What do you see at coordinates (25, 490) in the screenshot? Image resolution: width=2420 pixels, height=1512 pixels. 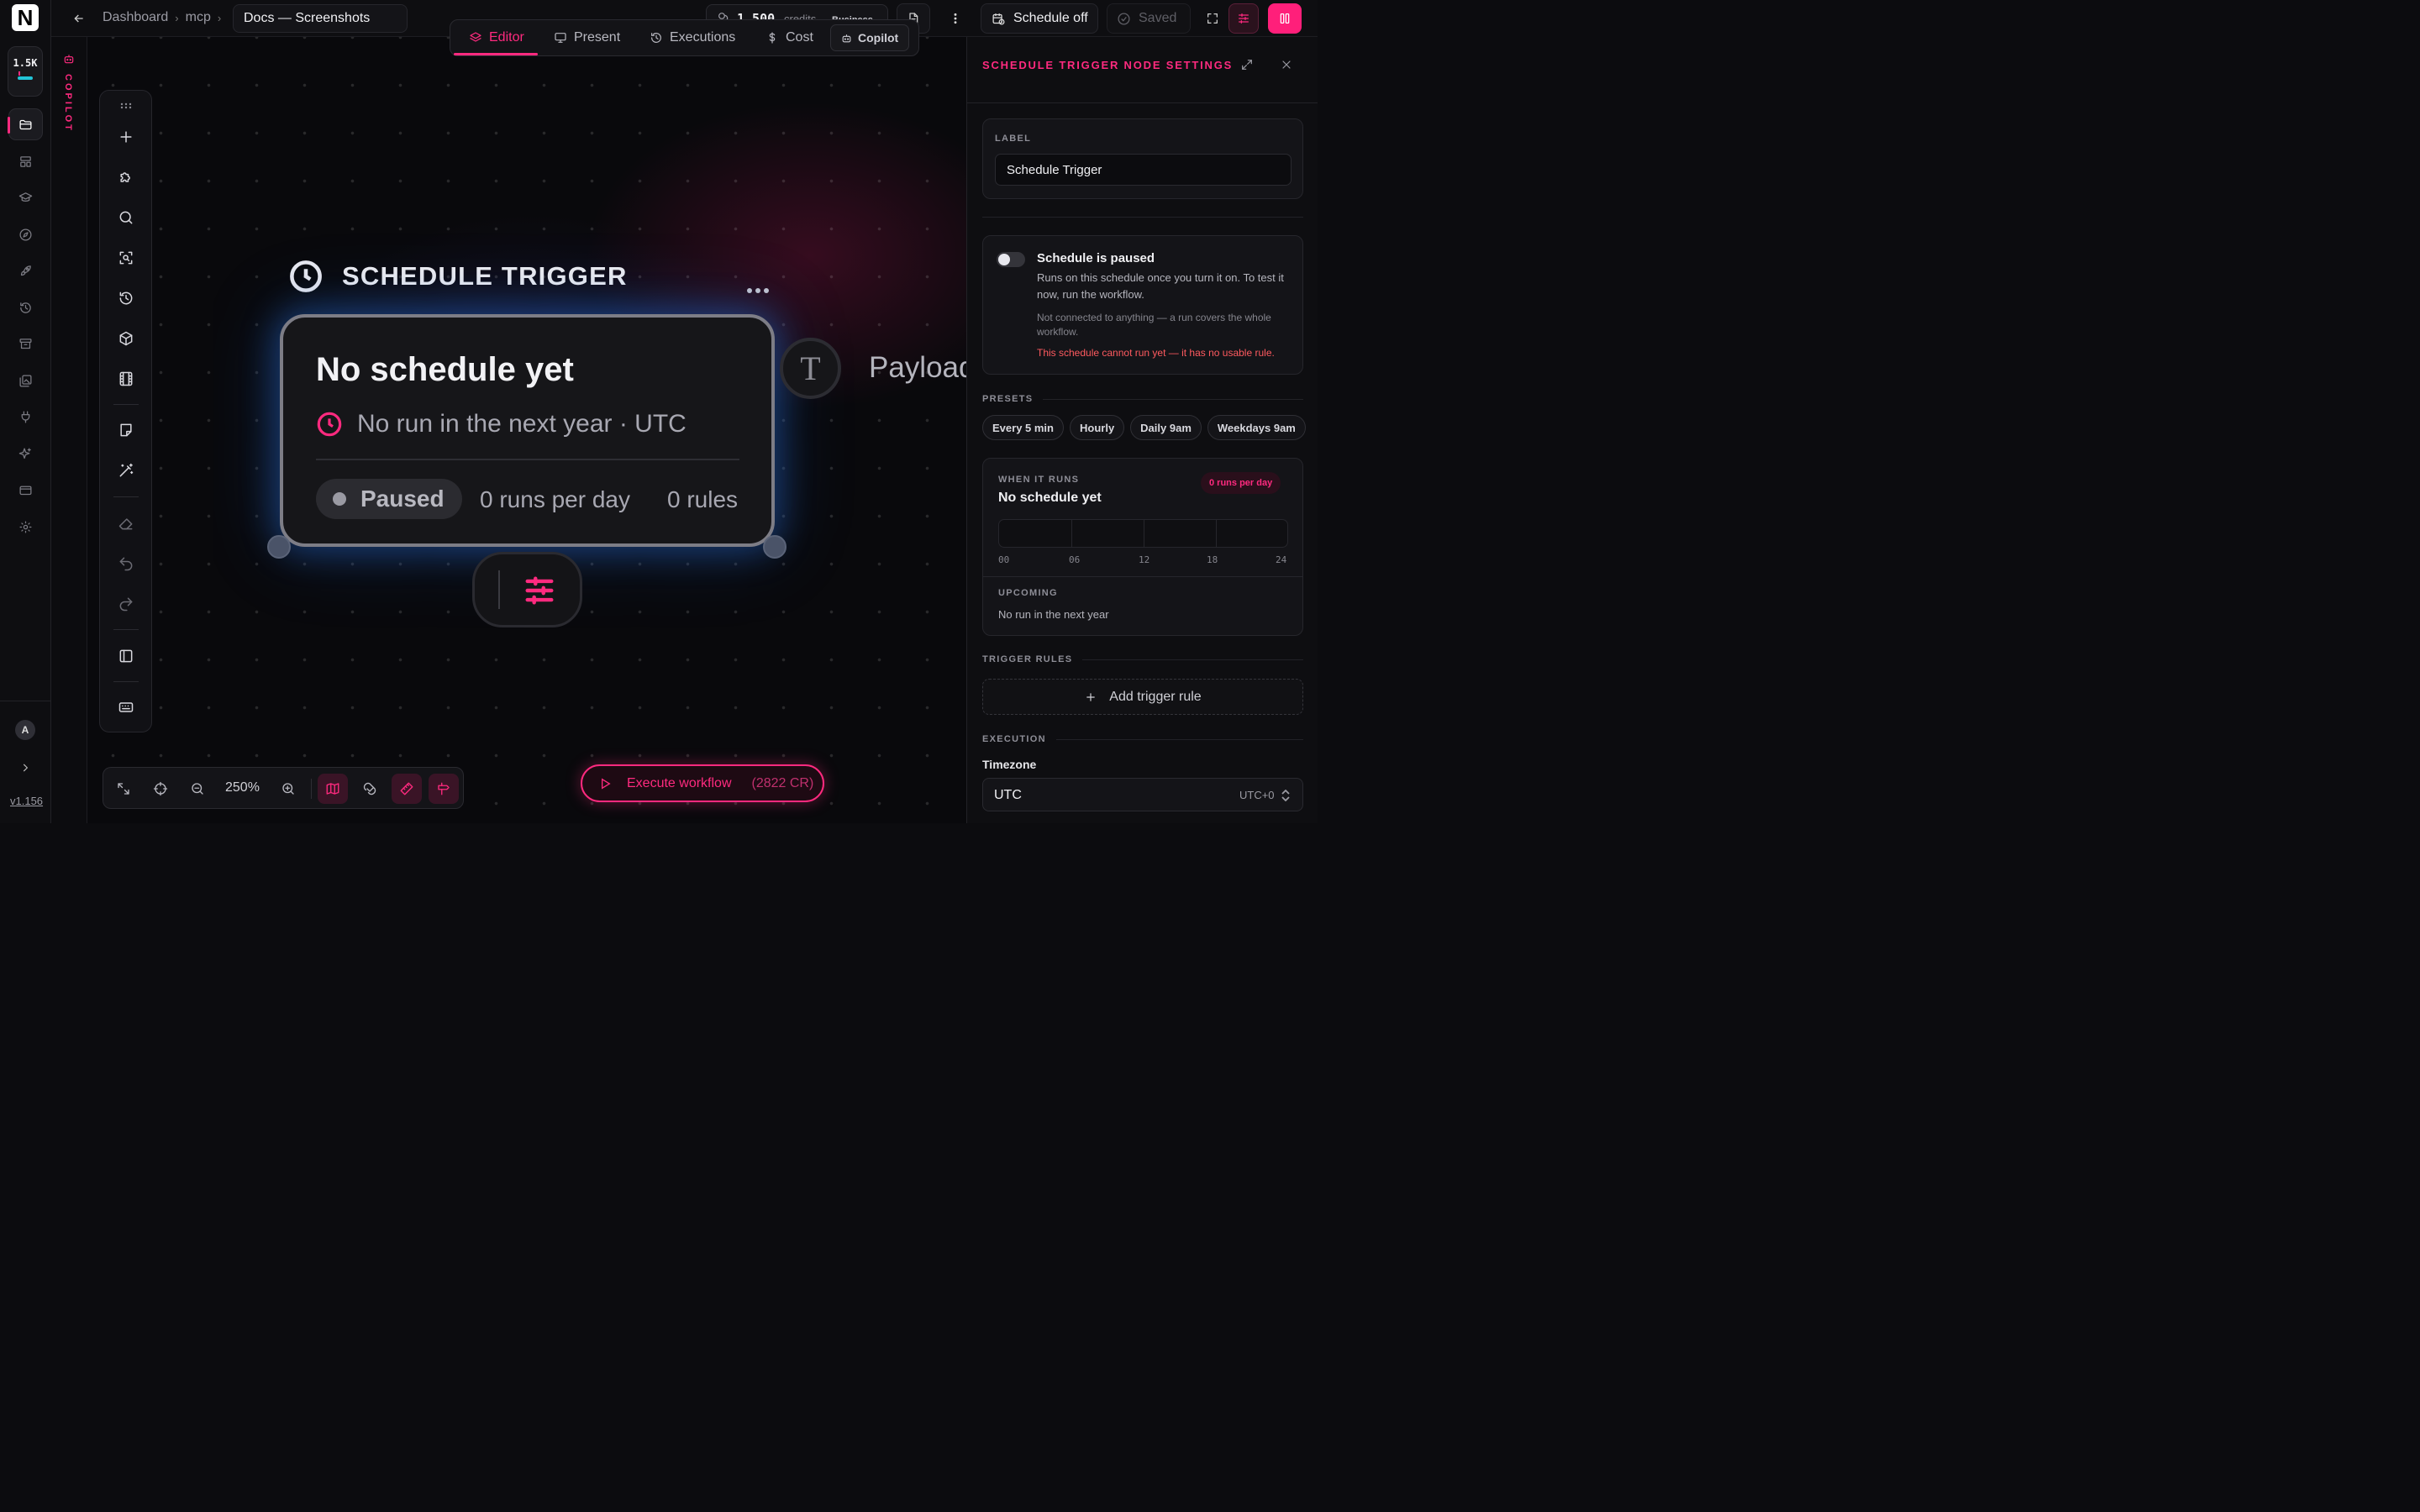 I see `rail-billing-button` at bounding box center [25, 490].